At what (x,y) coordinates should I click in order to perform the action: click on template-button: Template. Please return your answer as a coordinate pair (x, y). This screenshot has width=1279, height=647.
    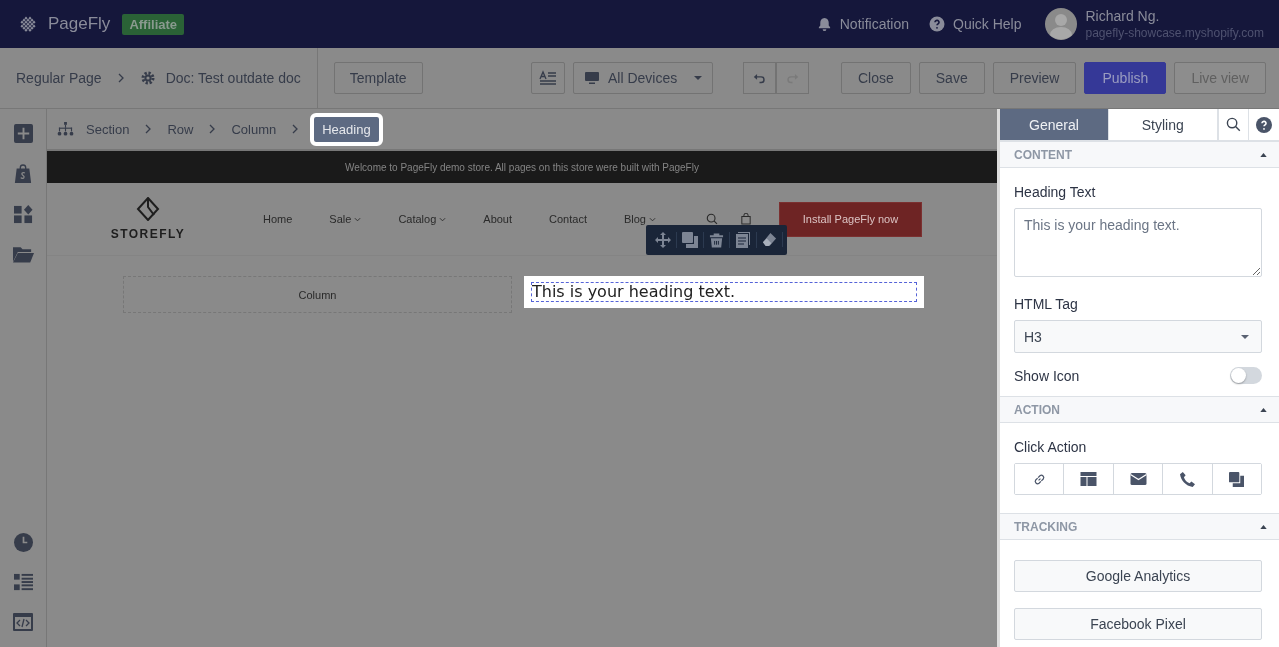
    Looking at the image, I should click on (378, 78).